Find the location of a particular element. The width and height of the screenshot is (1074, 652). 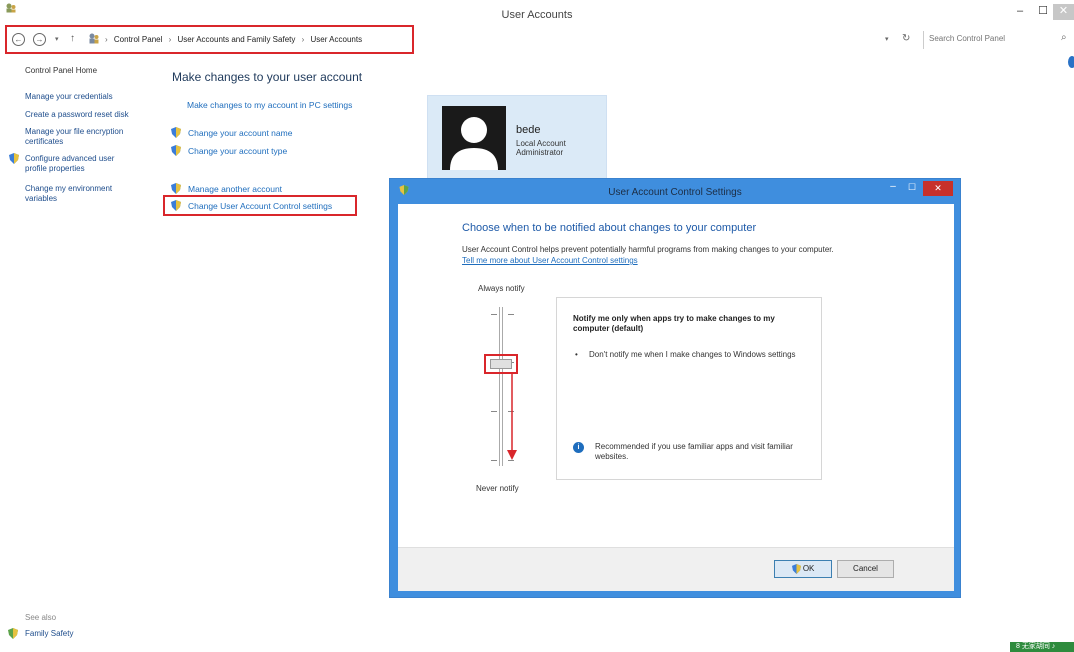

ok-button: OK is located at coordinates (803, 569).